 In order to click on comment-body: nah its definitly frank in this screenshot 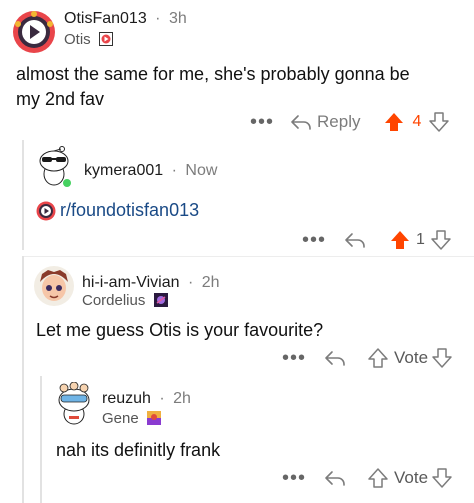, I will do `click(138, 450)`.